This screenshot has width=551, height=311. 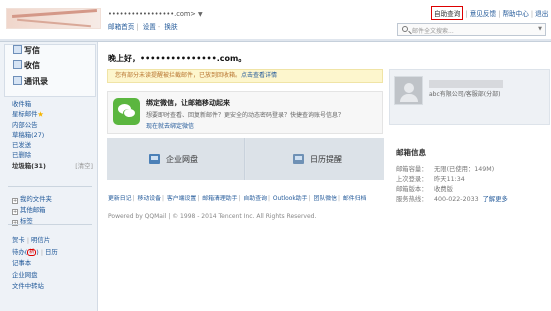 What do you see at coordinates (152, 14) in the screenshot?
I see `account-address: •••••••••••••••••.com>` at bounding box center [152, 14].